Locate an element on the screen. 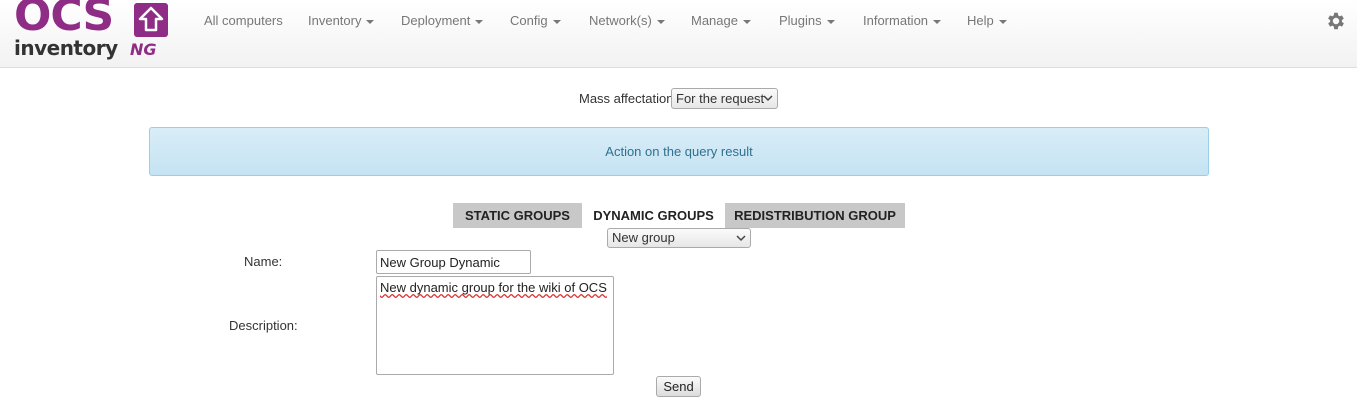 The width and height of the screenshot is (1357, 406). mass-affectation-select: For the request is located at coordinates (724, 98).